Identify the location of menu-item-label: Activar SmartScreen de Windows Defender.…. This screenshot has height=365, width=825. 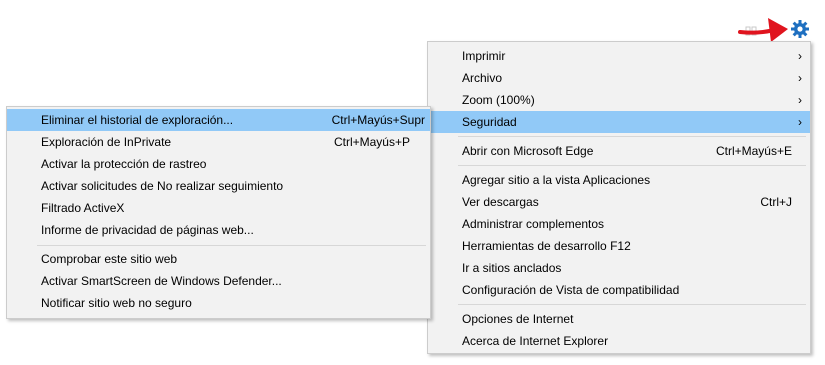
(161, 281).